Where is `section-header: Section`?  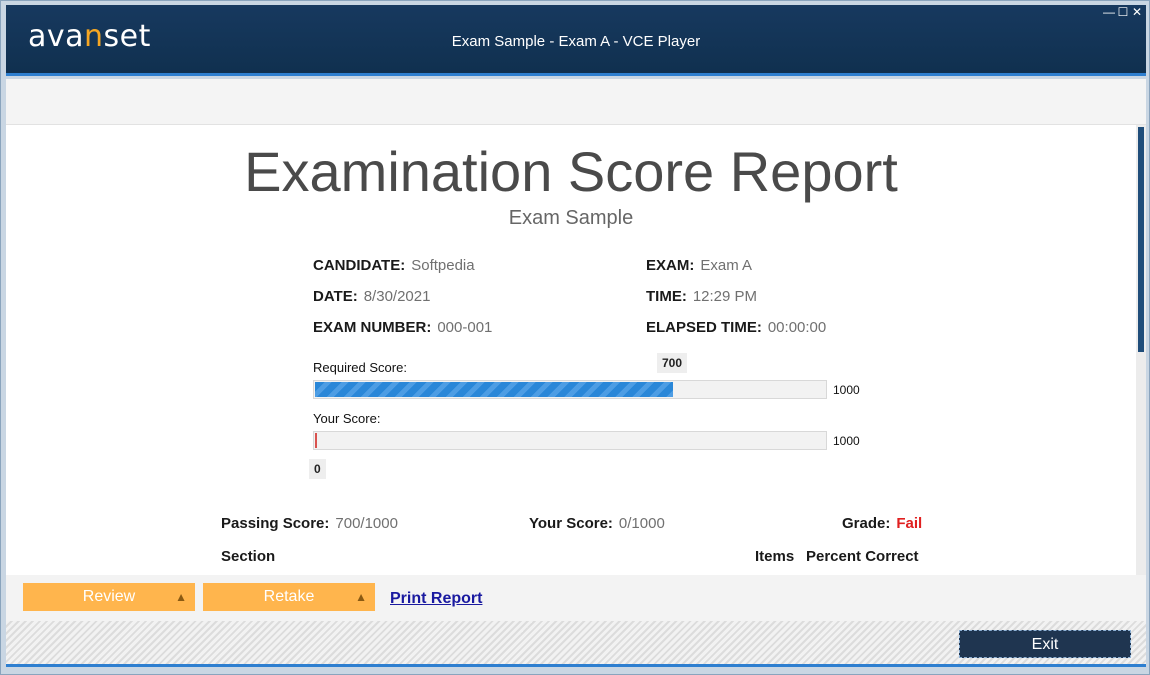 section-header: Section is located at coordinates (248, 556).